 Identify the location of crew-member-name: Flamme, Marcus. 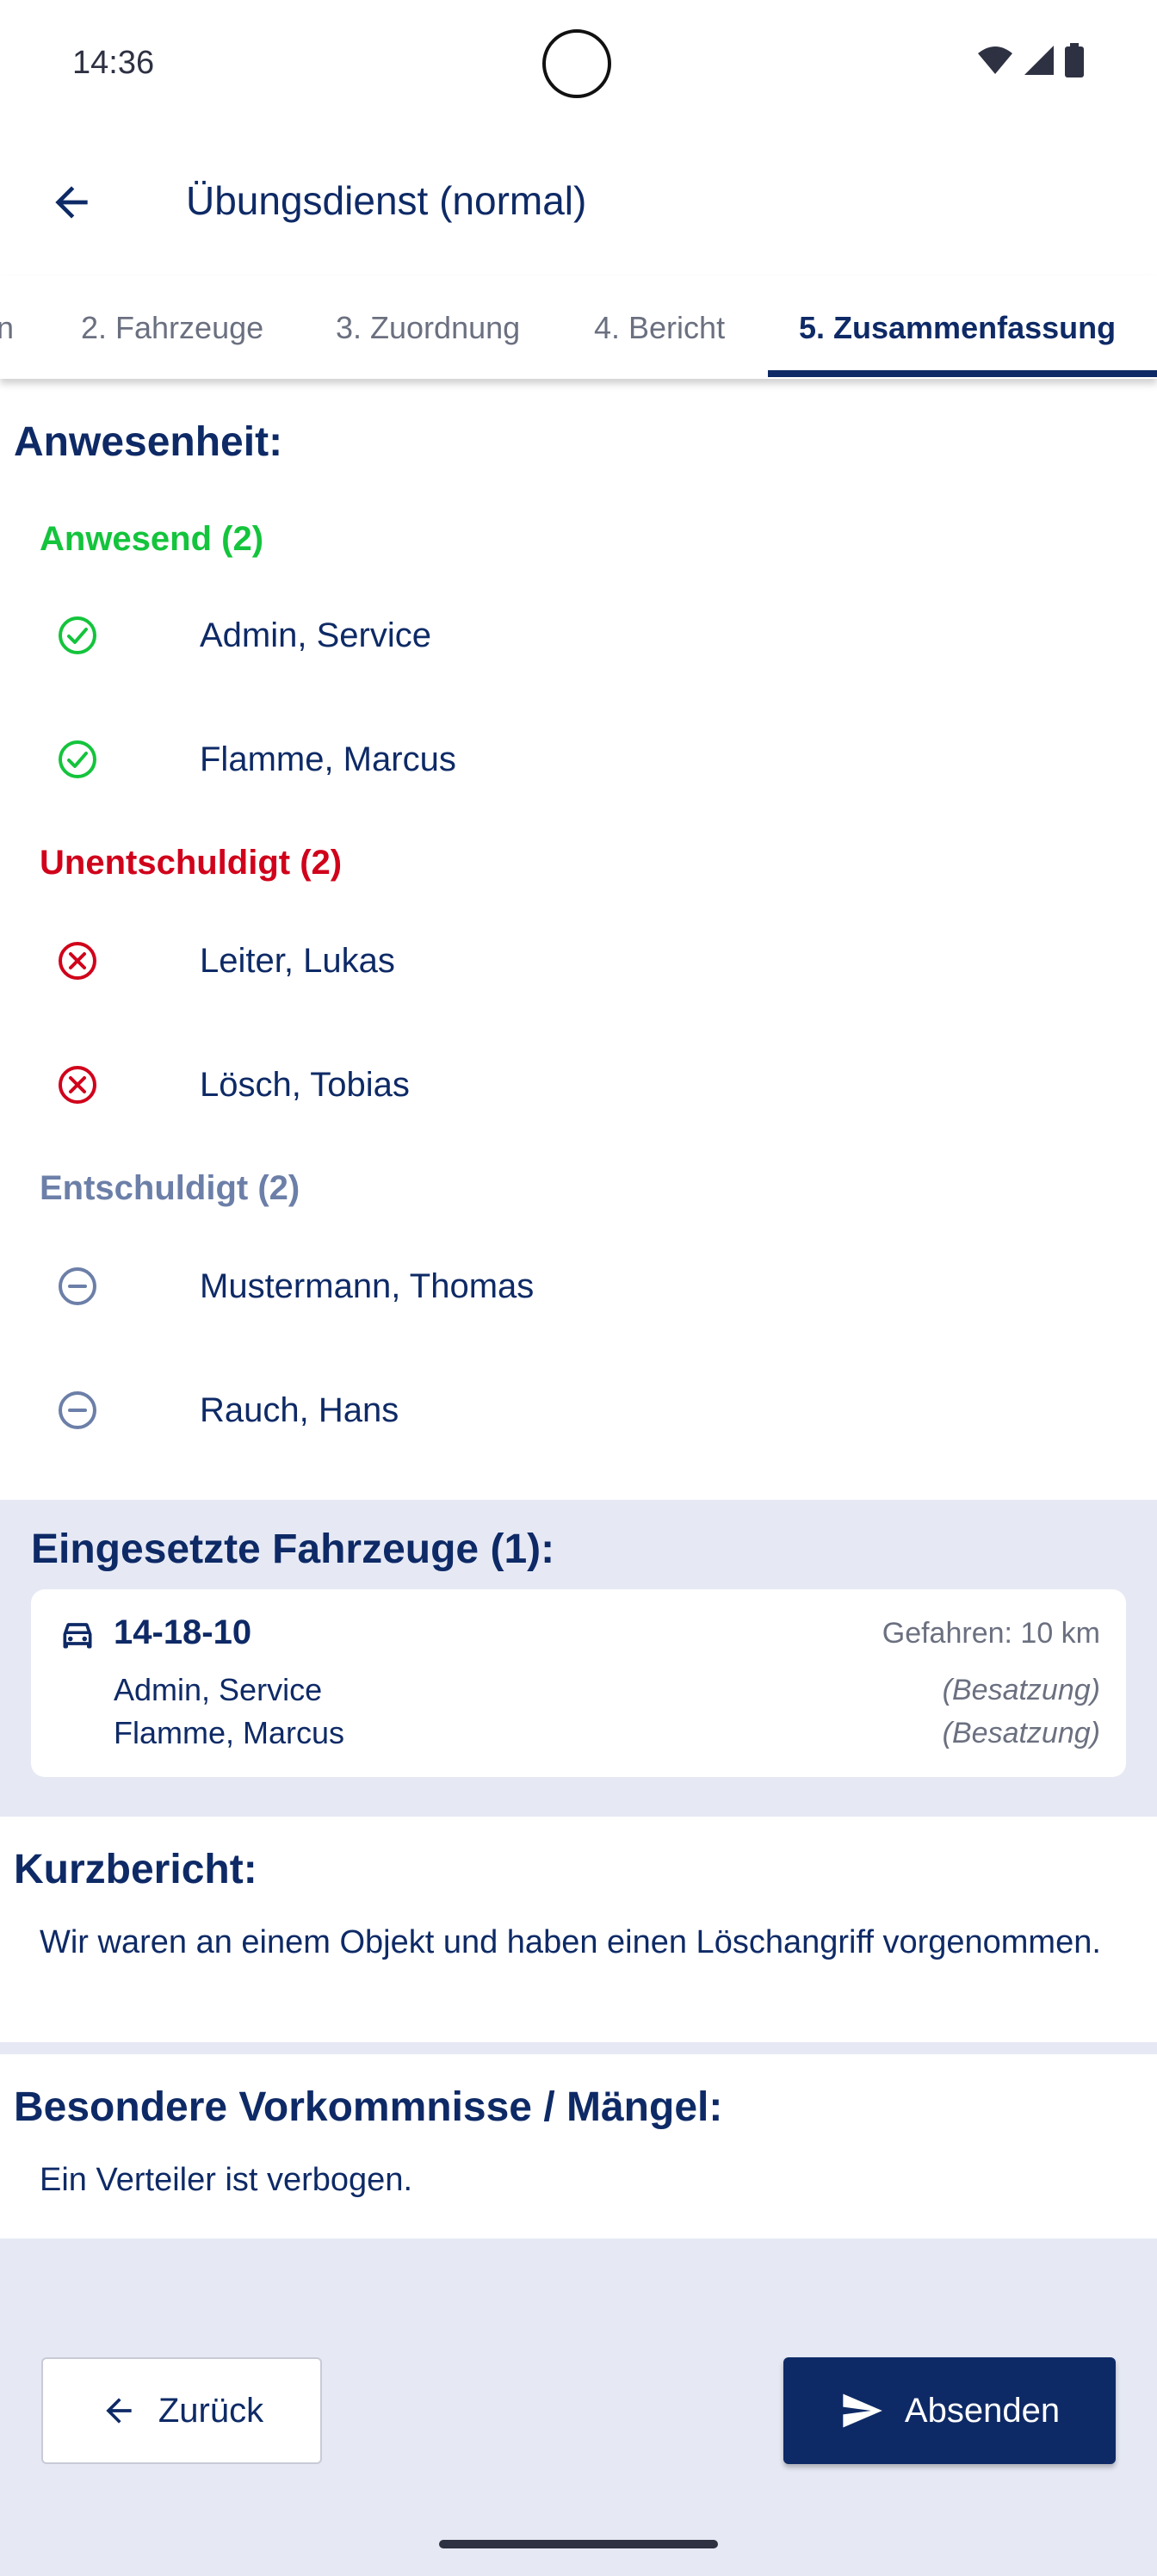
(230, 1732).